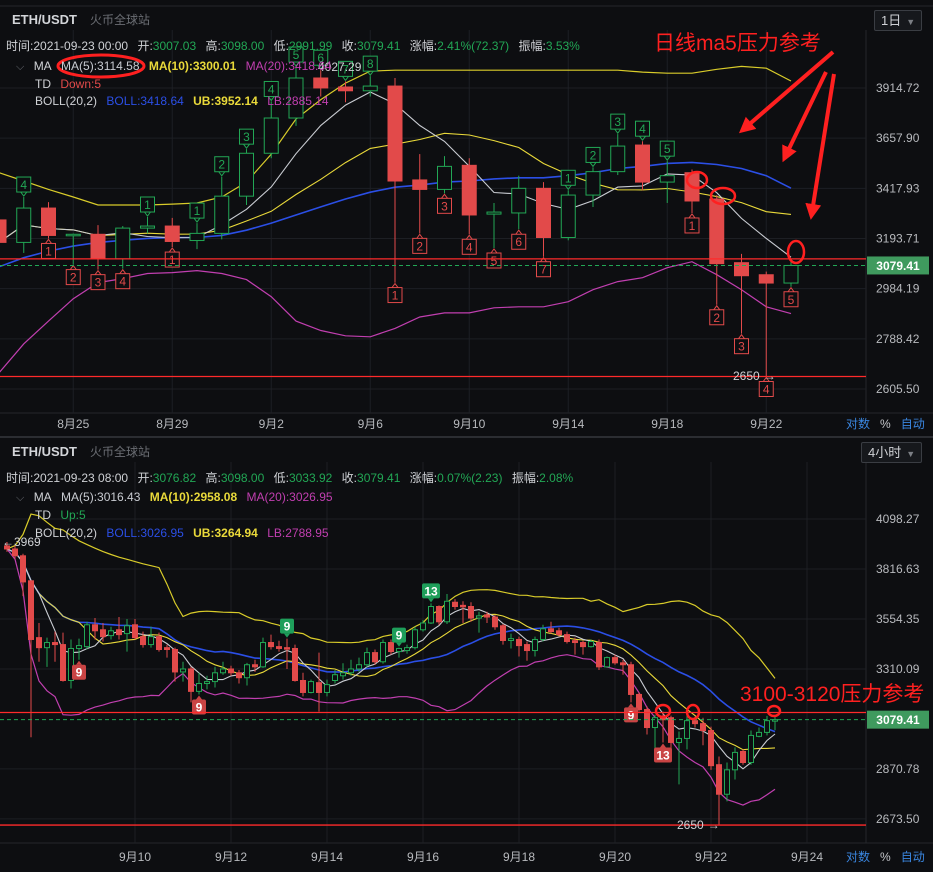 This screenshot has height=872, width=933. I want to click on interval-dropdown: 1日 ▼, so click(898, 20).